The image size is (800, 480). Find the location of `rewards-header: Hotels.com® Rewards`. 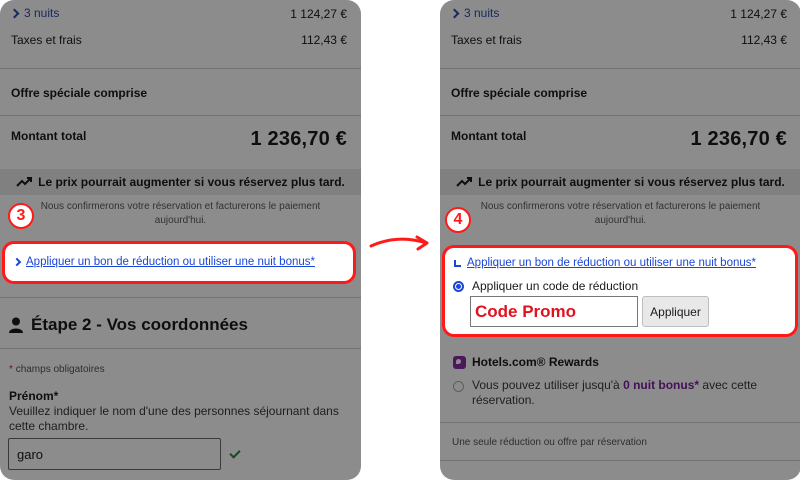

rewards-header: Hotels.com® Rewards is located at coordinates (526, 362).